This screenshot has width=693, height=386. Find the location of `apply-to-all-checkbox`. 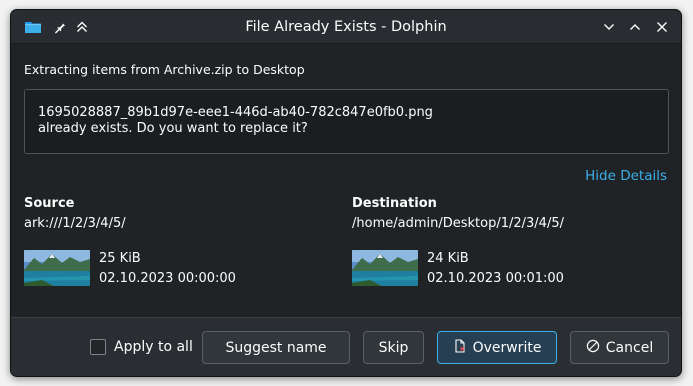

apply-to-all-checkbox is located at coordinates (98, 347).